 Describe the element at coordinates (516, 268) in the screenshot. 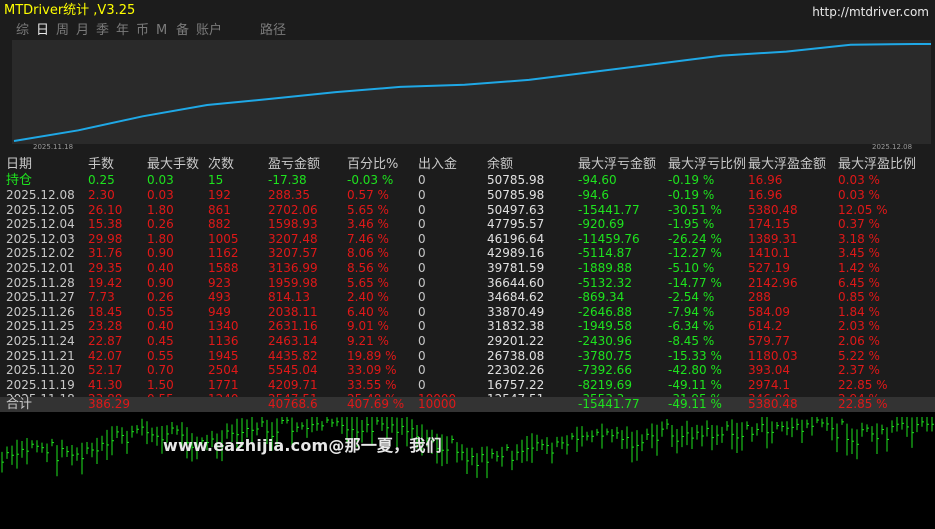

I see `table-cell: 39781.59` at that location.